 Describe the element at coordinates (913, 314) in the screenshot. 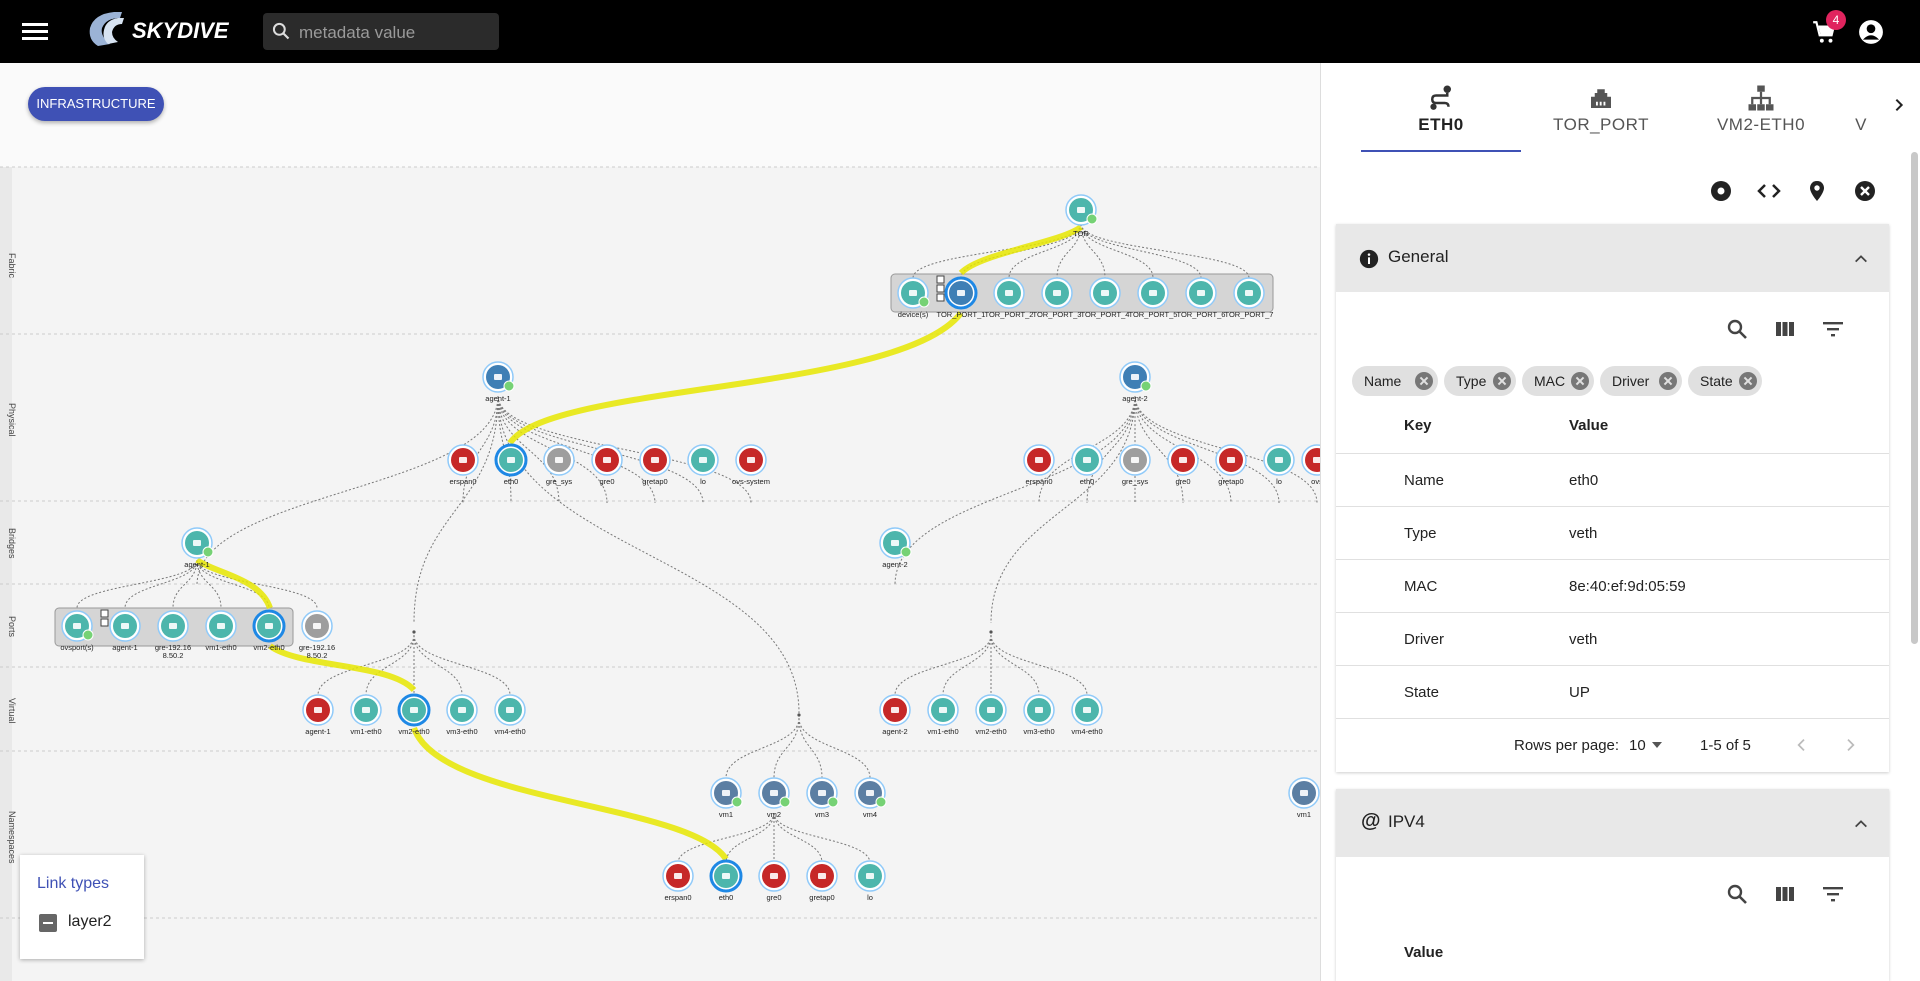

I see `node-label: device(s)` at that location.